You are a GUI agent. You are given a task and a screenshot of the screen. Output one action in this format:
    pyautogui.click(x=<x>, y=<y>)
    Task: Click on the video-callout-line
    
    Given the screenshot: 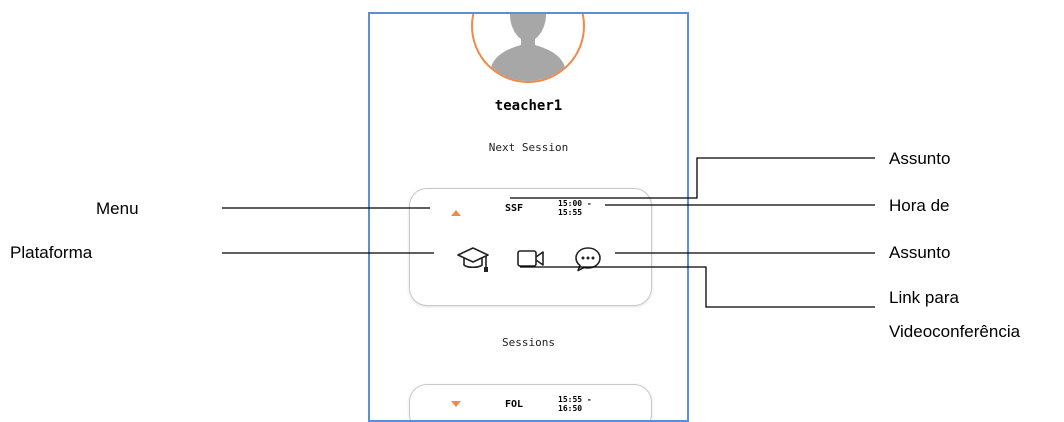 What is the action you would take?
    pyautogui.click(x=697, y=287)
    